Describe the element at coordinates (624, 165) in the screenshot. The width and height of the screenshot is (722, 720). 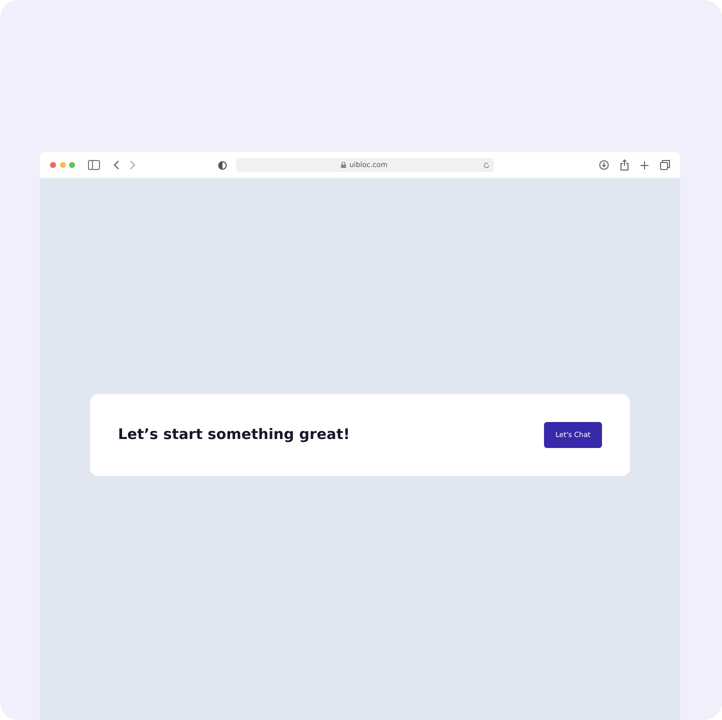
I see `share-icon` at that location.